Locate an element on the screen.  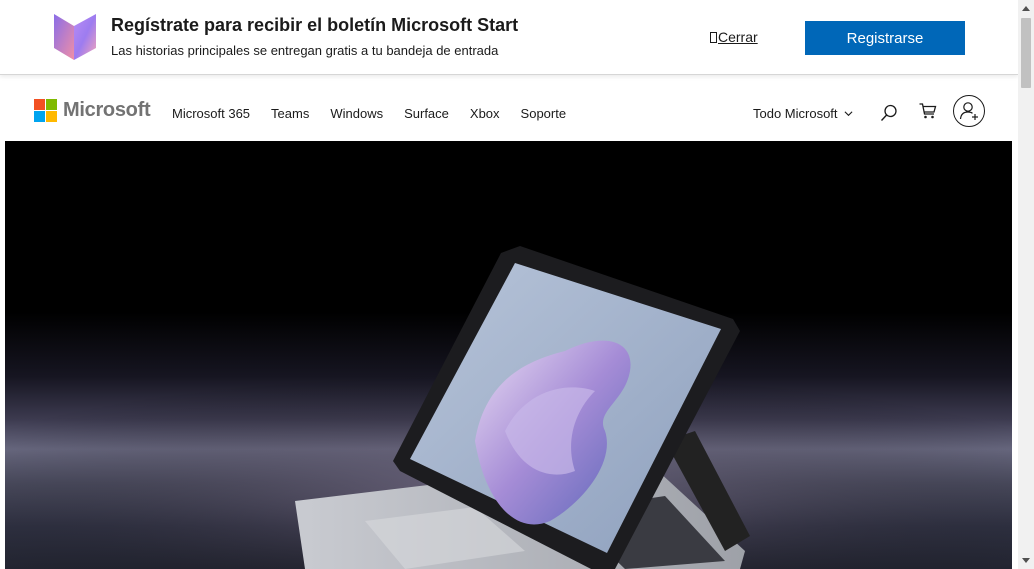
missing-glyph-icon is located at coordinates (713, 37).